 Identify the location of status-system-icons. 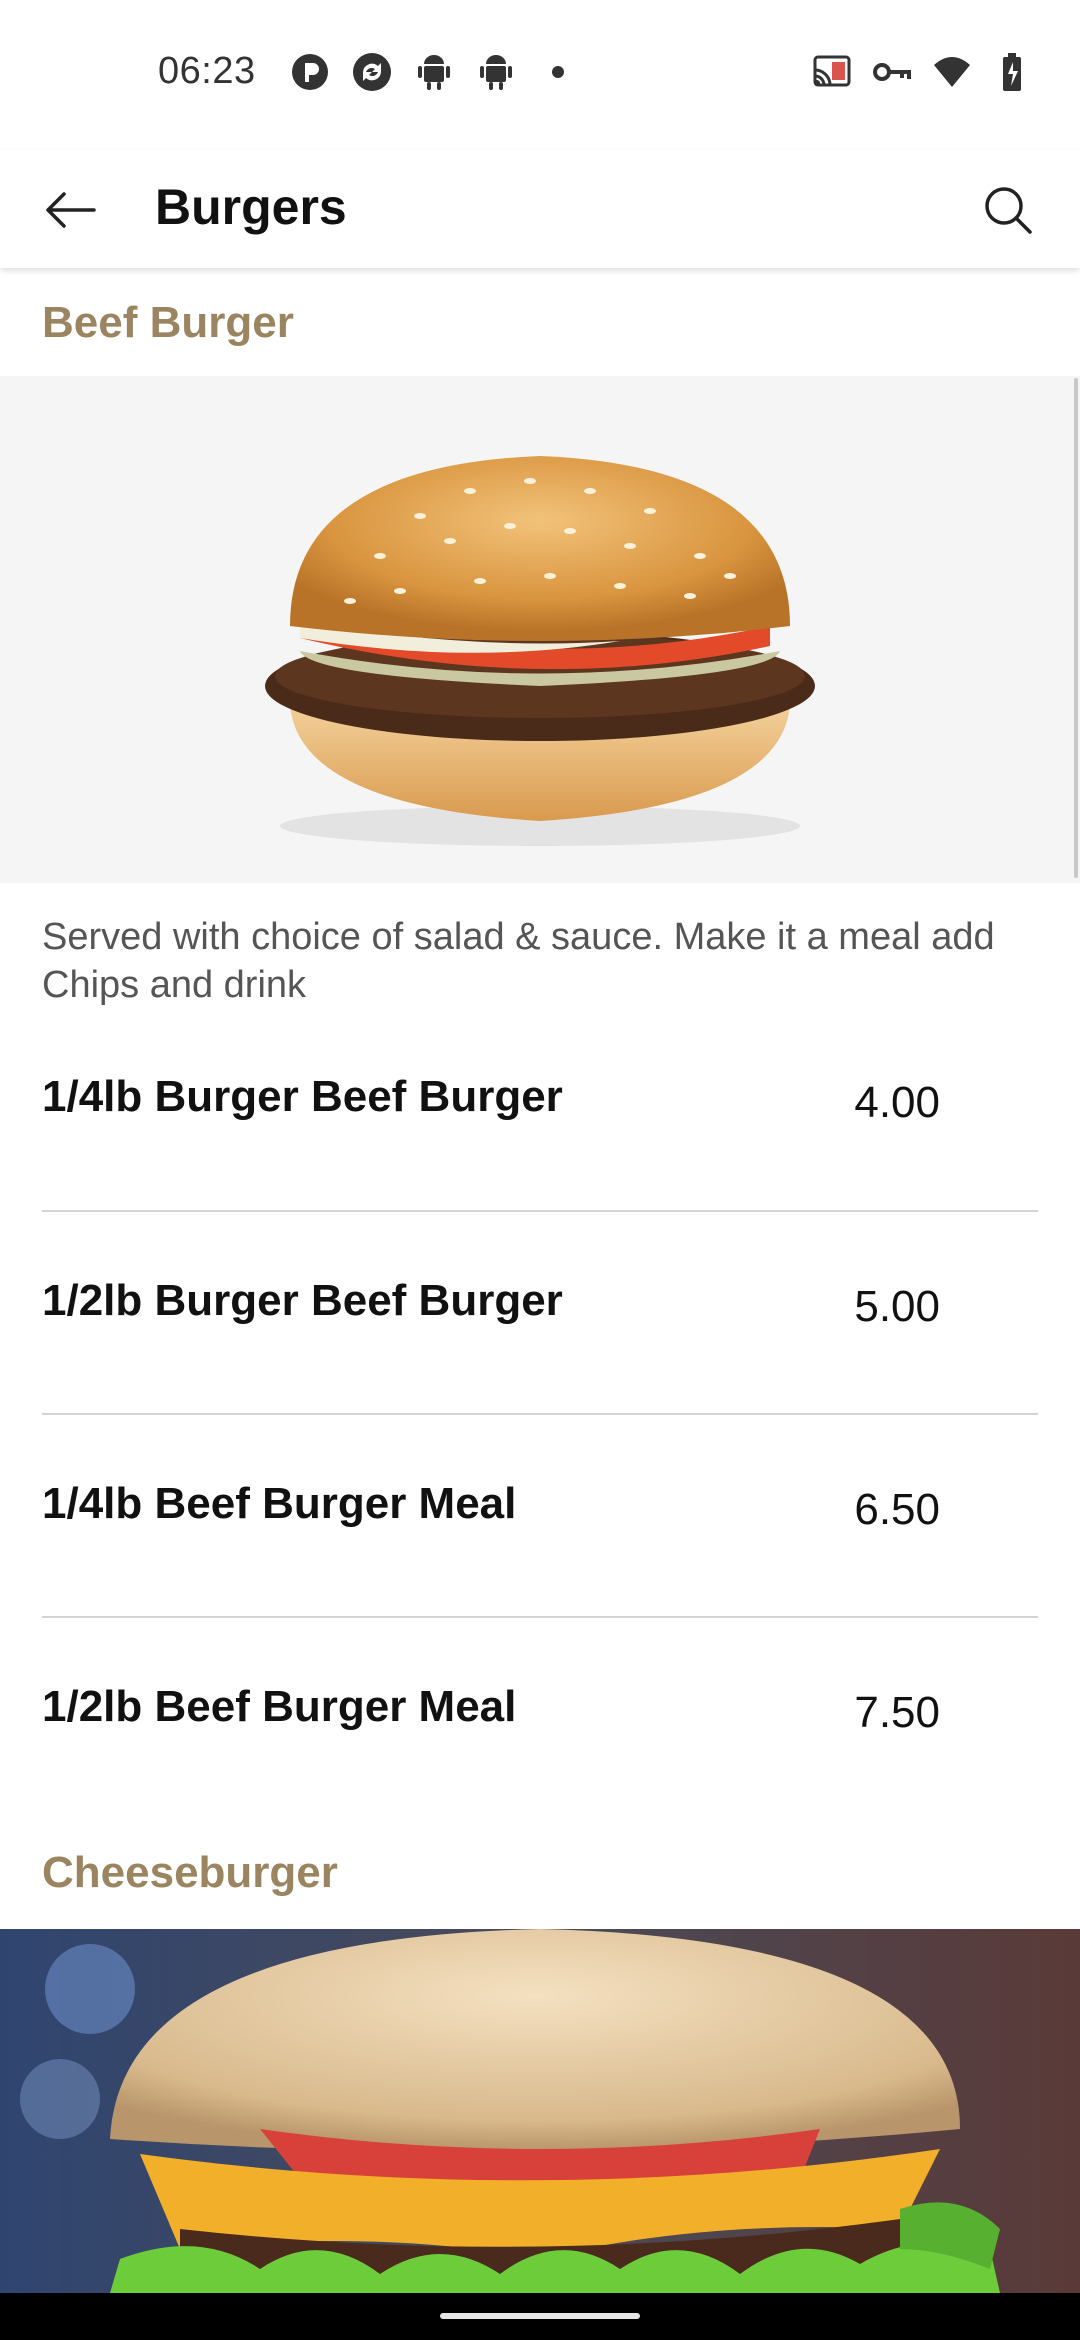
(922, 72).